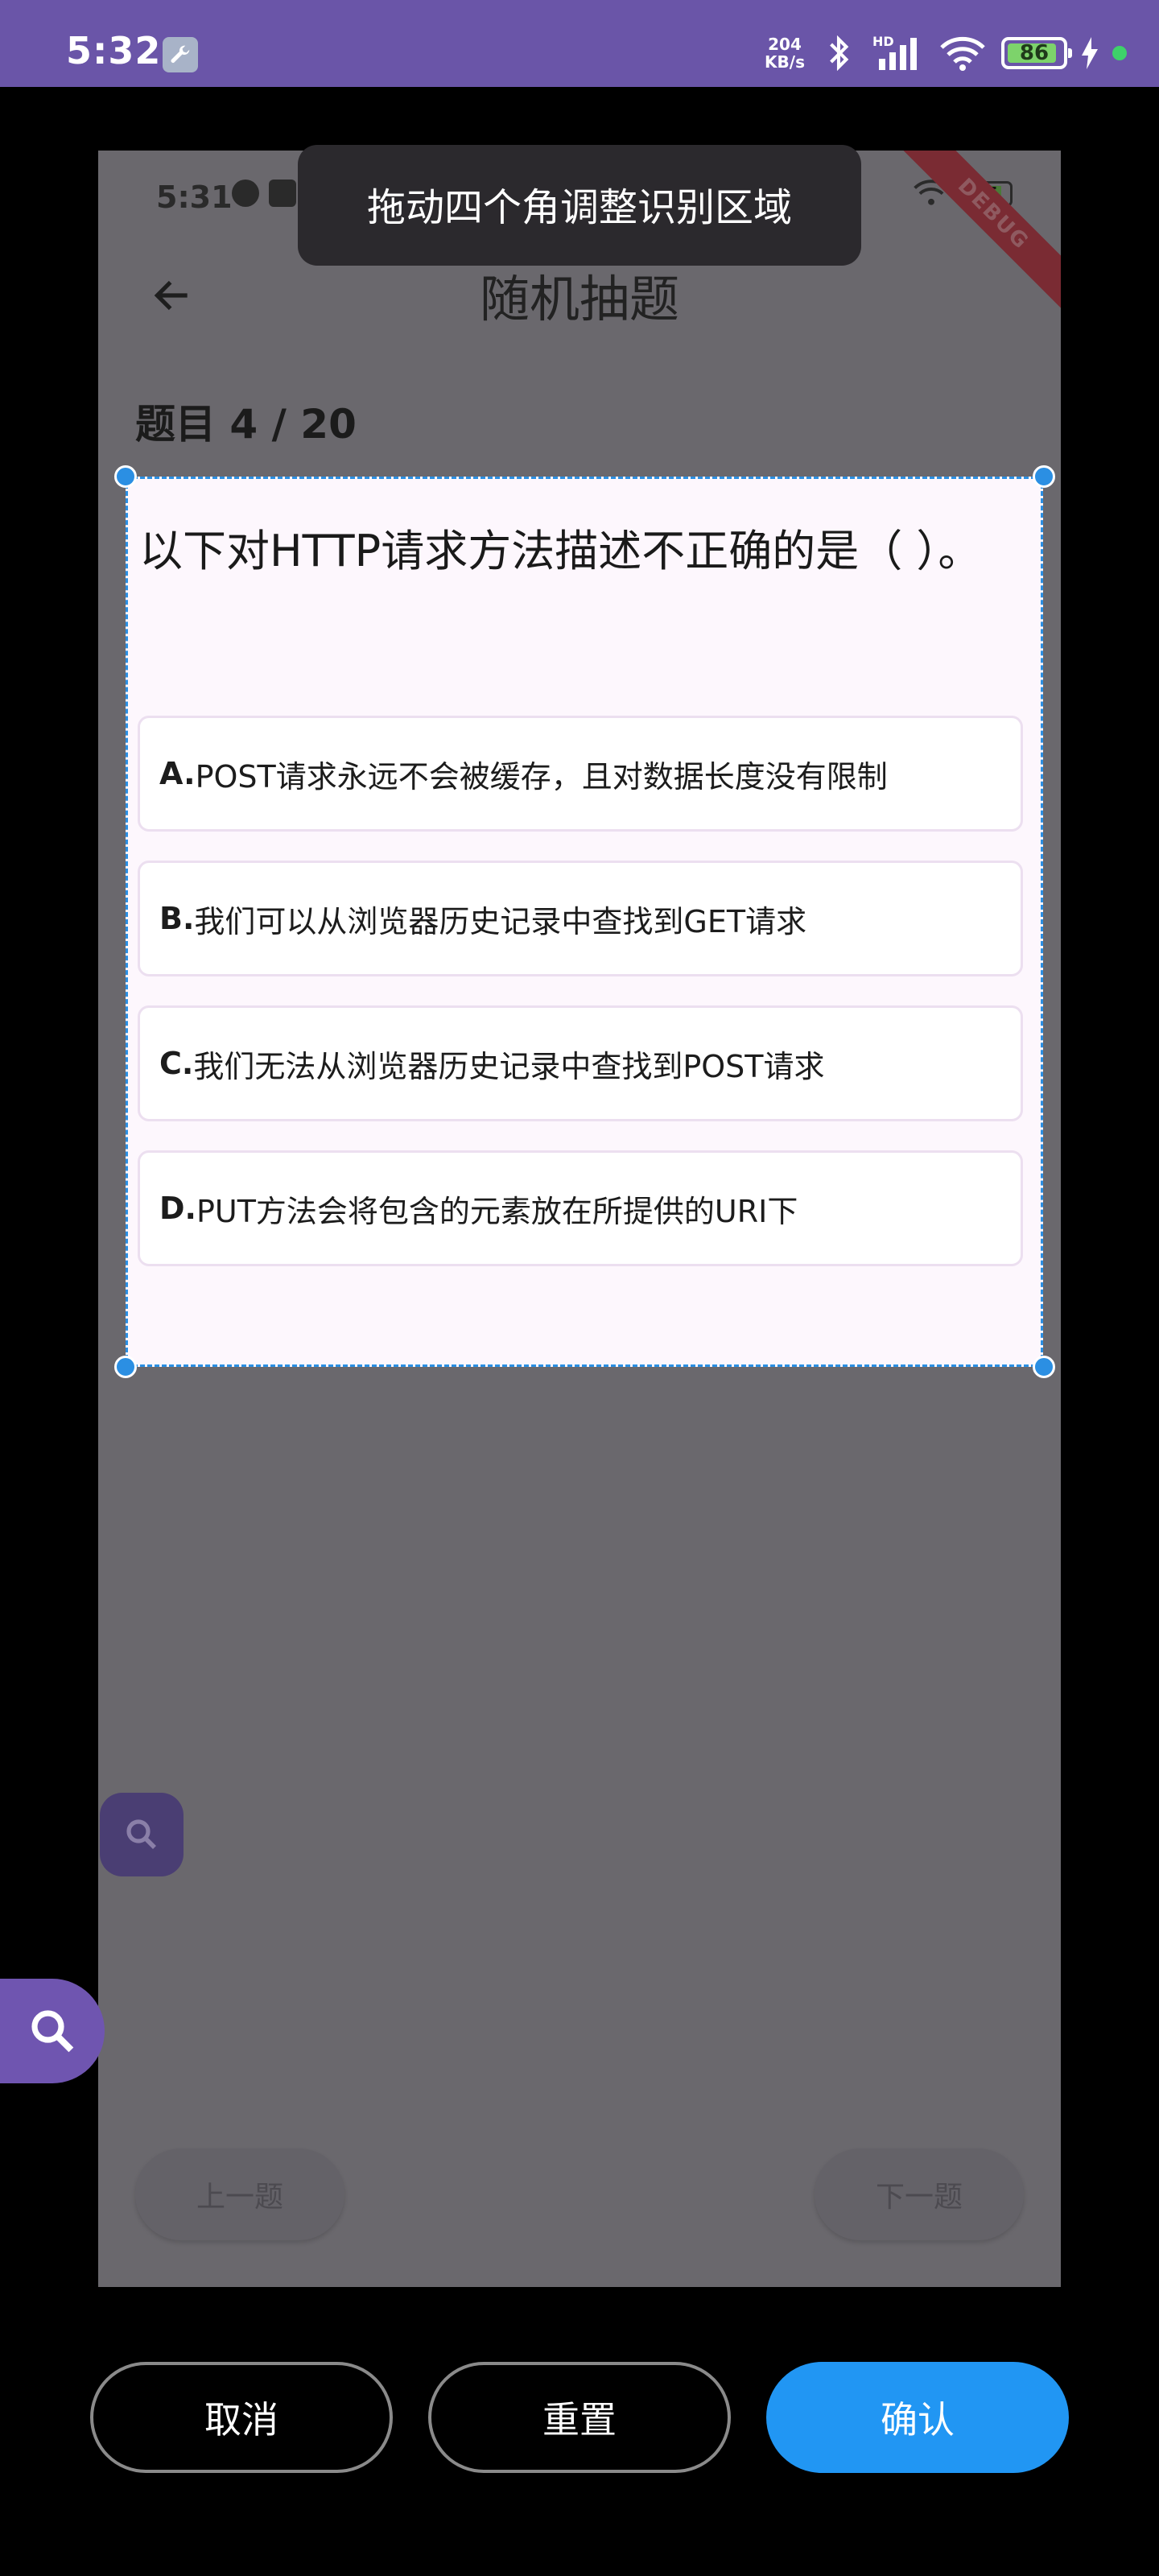 This screenshot has width=1159, height=2576. What do you see at coordinates (177, 1208) in the screenshot?
I see `option-letter: D.` at bounding box center [177, 1208].